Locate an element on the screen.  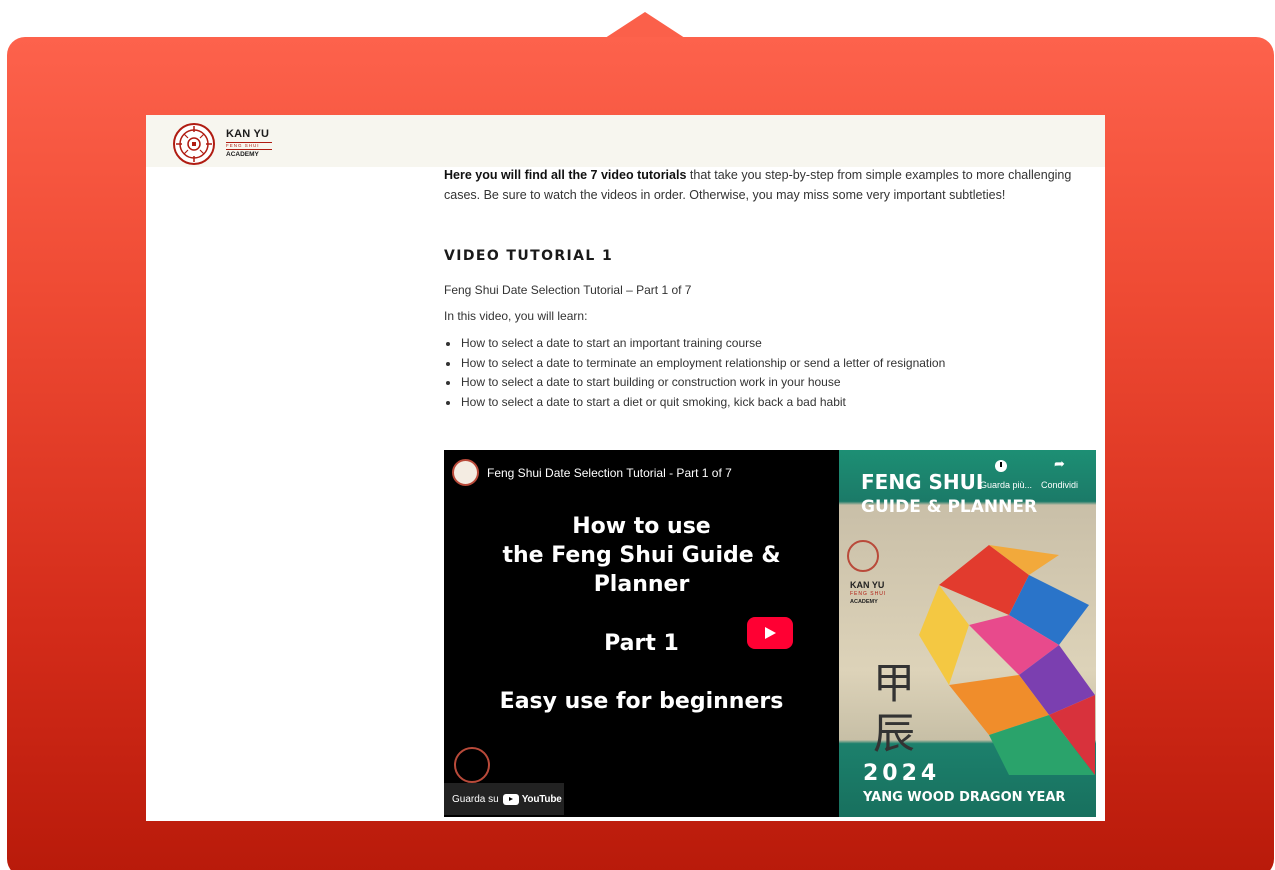
poster-logo-title: KAN YU is located at coordinates (867, 585).